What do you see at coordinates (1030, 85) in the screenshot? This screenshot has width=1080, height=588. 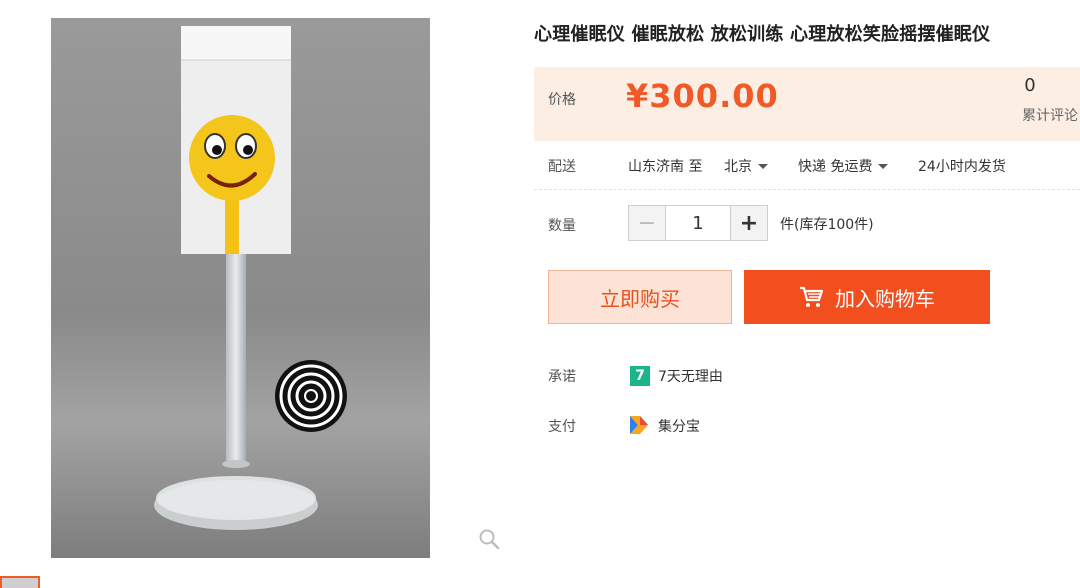 I see `review-count: 0` at bounding box center [1030, 85].